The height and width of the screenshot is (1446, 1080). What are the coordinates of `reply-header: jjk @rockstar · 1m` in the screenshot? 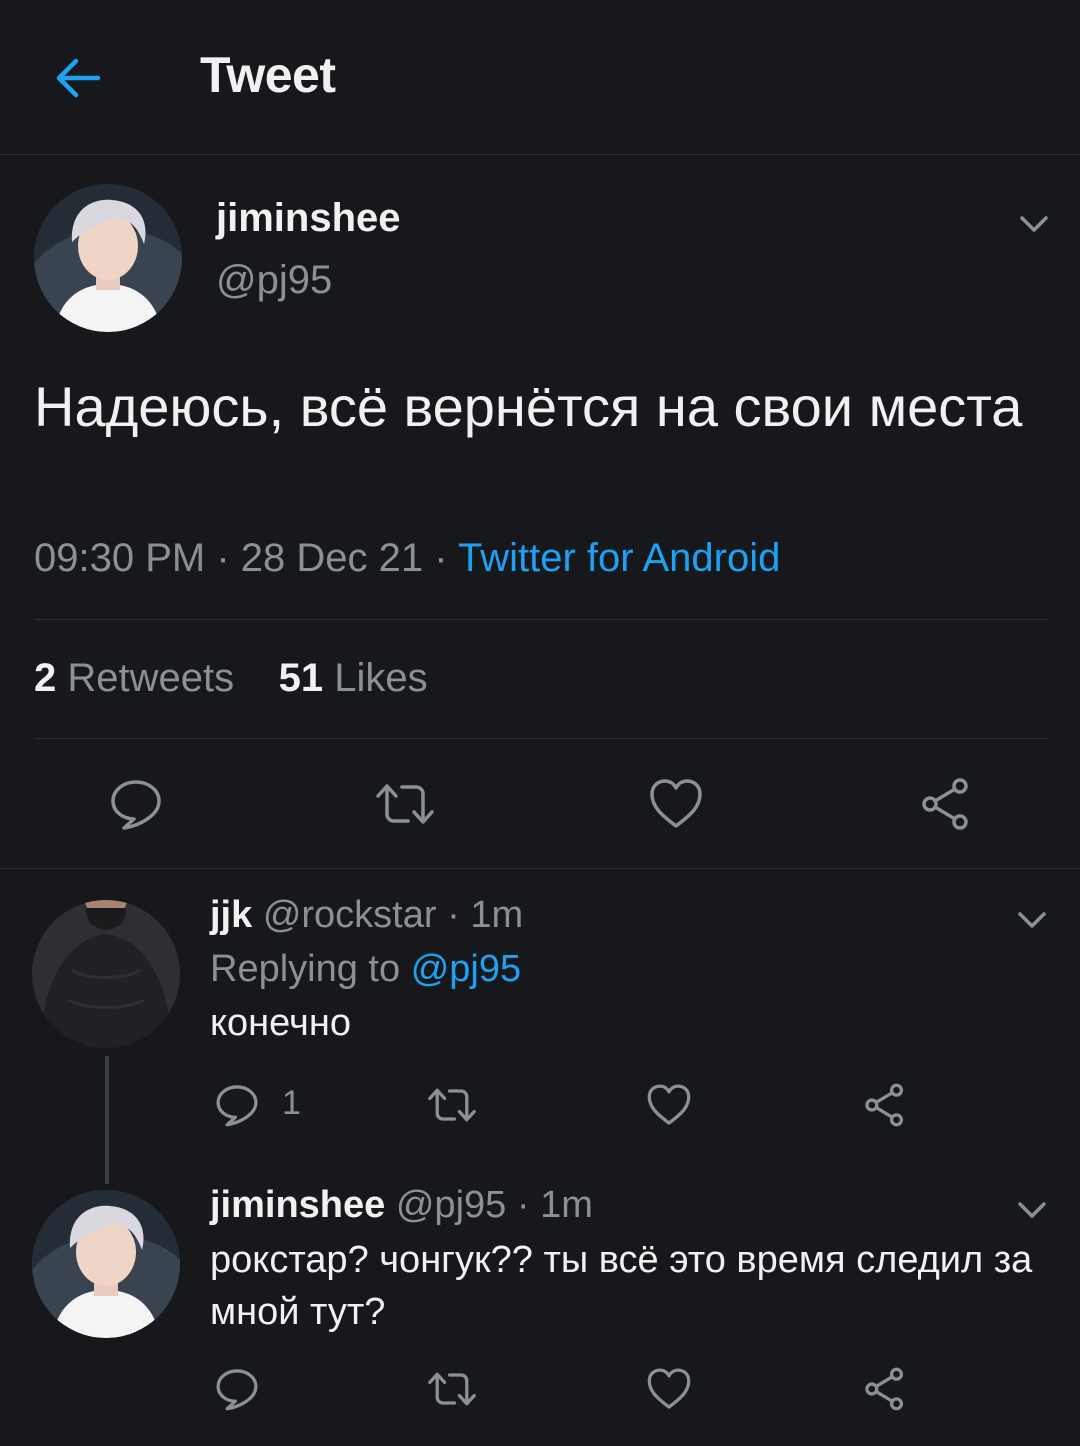 It's located at (366, 915).